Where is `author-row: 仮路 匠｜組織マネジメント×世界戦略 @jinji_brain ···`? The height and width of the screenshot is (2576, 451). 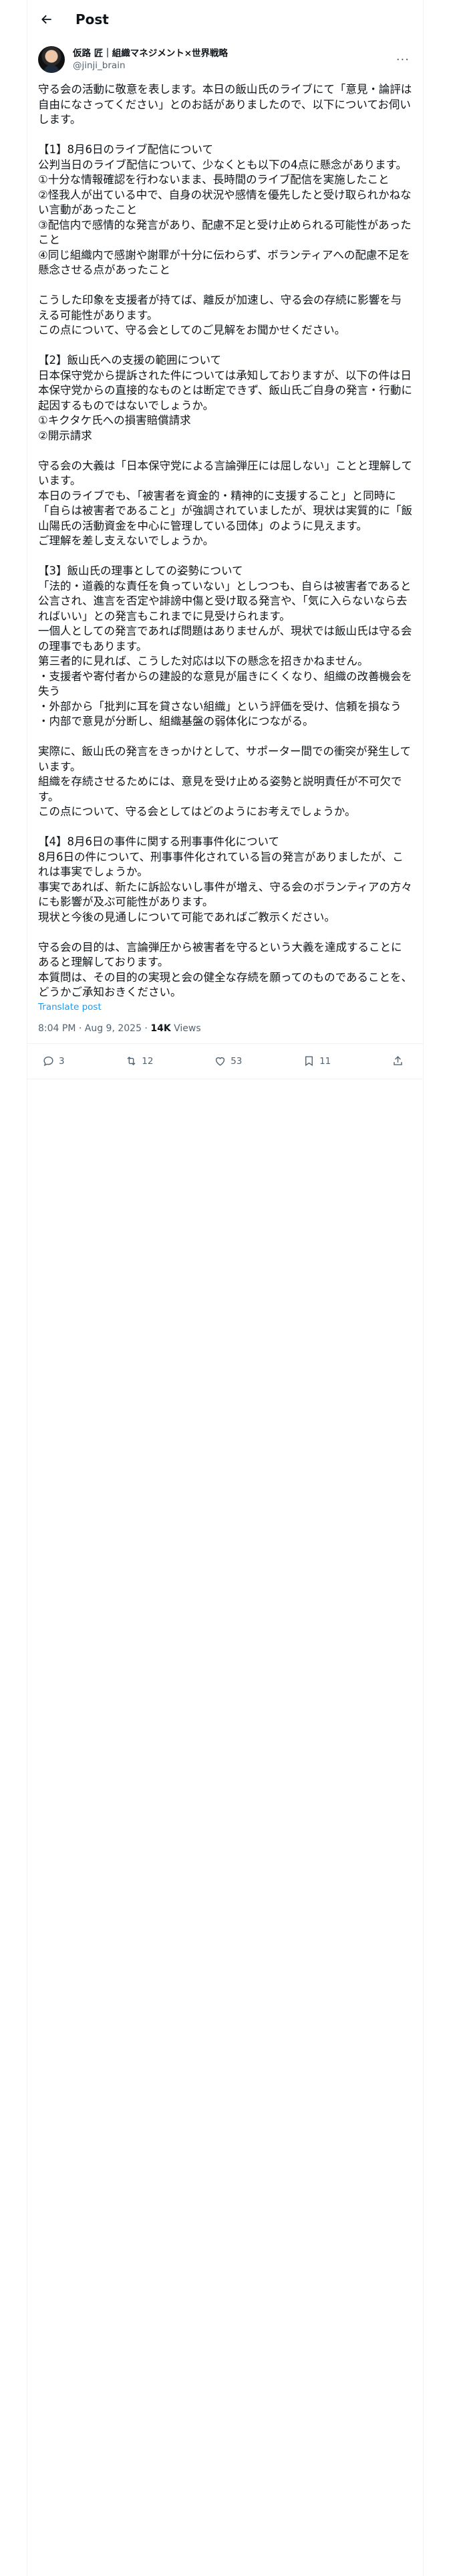
author-row: 仮路 匠｜組織マネジメント×世界戦略 @jinji_brain ··· is located at coordinates (225, 57).